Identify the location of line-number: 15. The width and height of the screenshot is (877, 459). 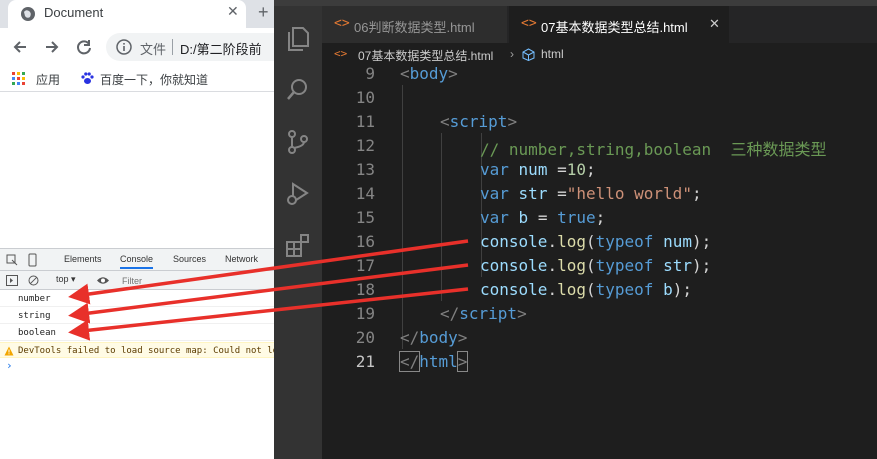
(365, 217).